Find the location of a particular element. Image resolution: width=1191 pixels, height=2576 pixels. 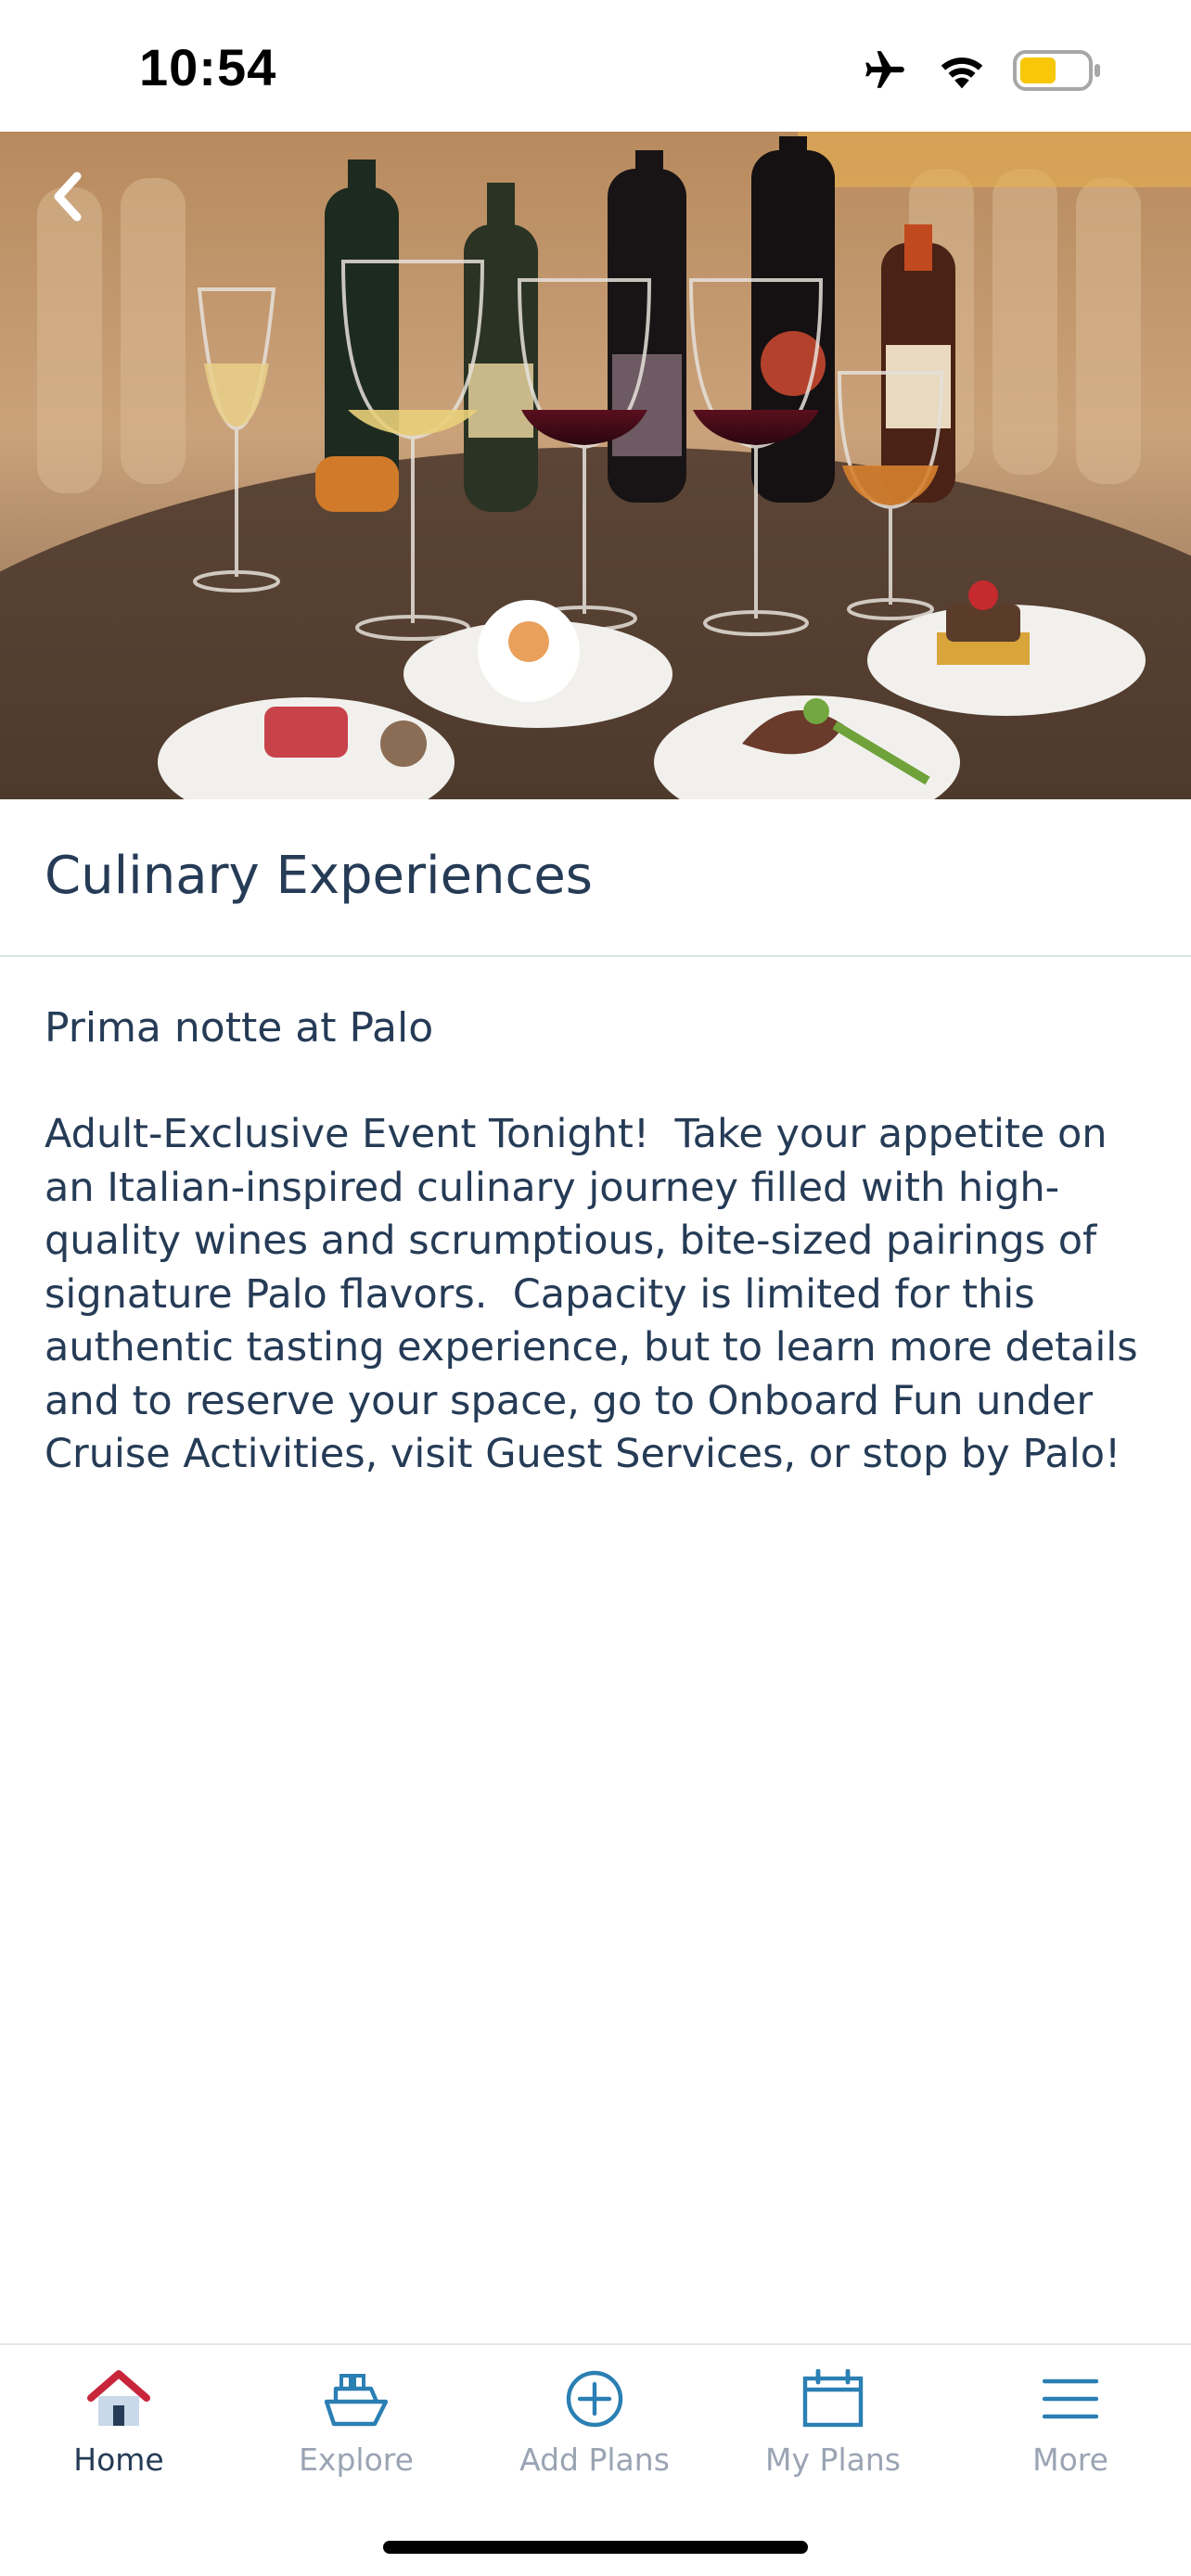

tab-bar: Home Explore Add Plans My Plans More is located at coordinates (595, 2460).